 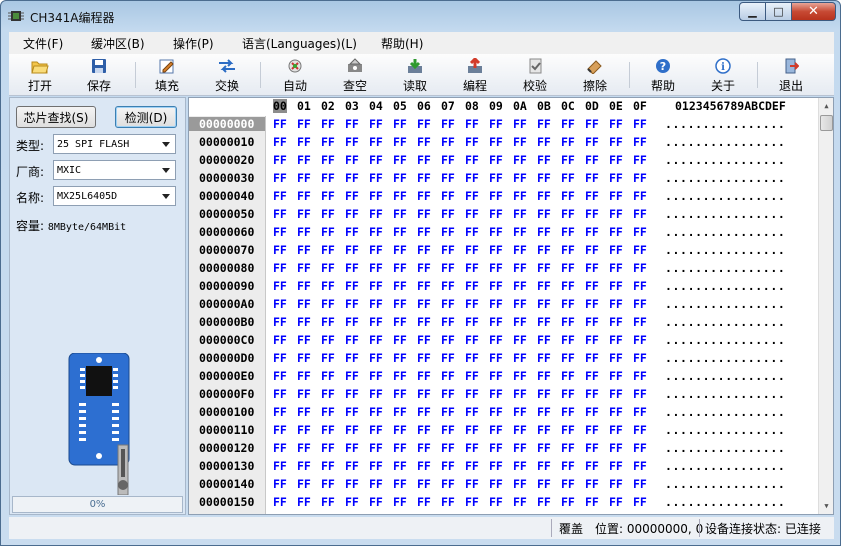 I want to click on detect-button: 检测(D), so click(x=146, y=117).